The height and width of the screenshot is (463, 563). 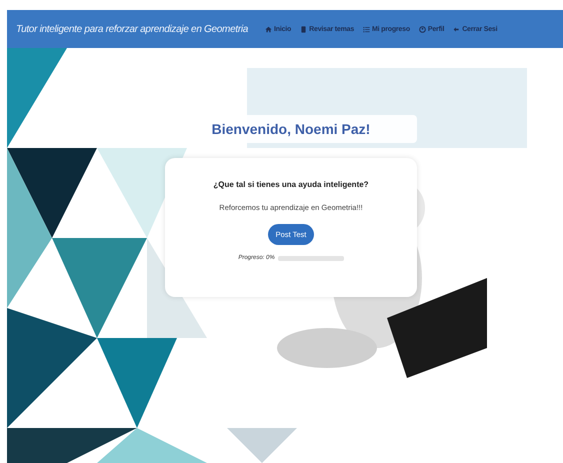 What do you see at coordinates (366, 29) in the screenshot?
I see `list-icon` at bounding box center [366, 29].